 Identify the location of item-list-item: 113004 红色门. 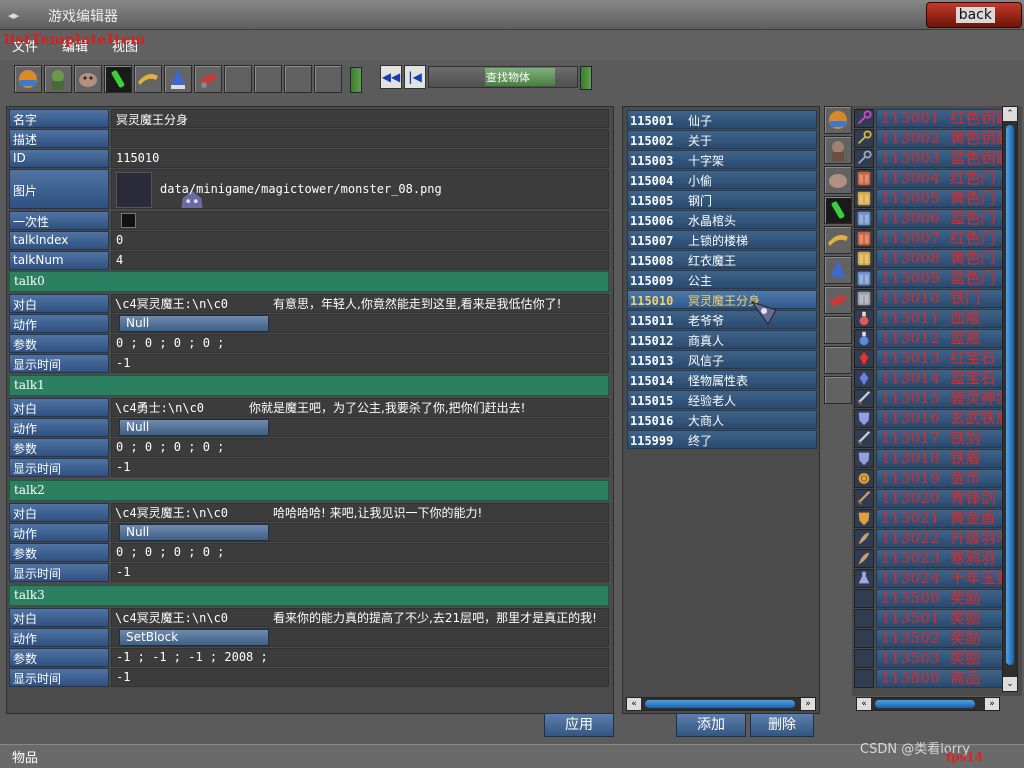
(929, 178).